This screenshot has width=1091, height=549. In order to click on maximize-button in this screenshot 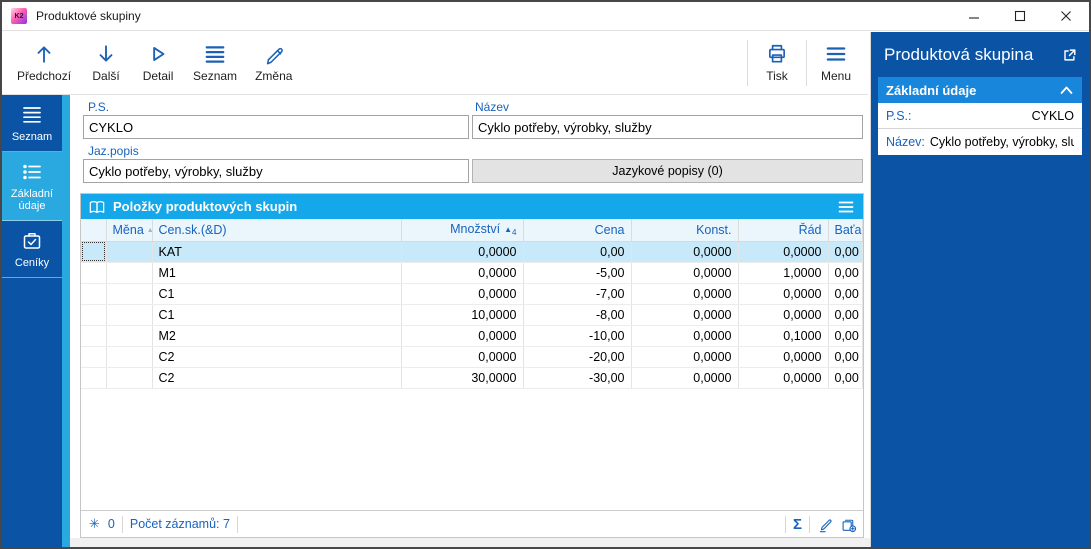, I will do `click(1020, 16)`.